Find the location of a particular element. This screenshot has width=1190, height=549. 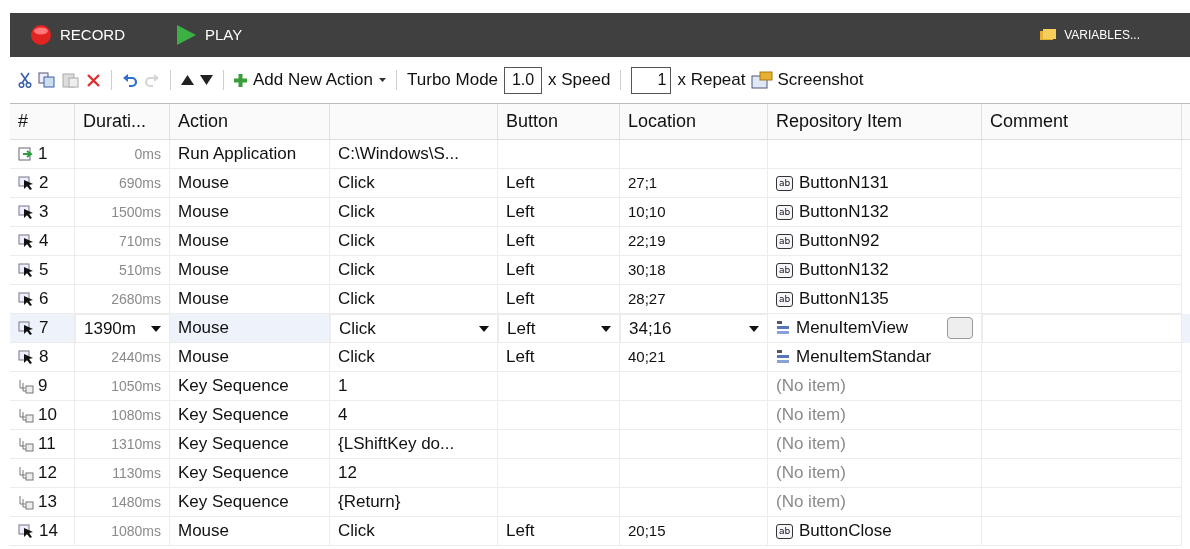

table-row: 4 710ms Mouse Click Left 22;19 ab ButtonN92 is located at coordinates (600, 241).